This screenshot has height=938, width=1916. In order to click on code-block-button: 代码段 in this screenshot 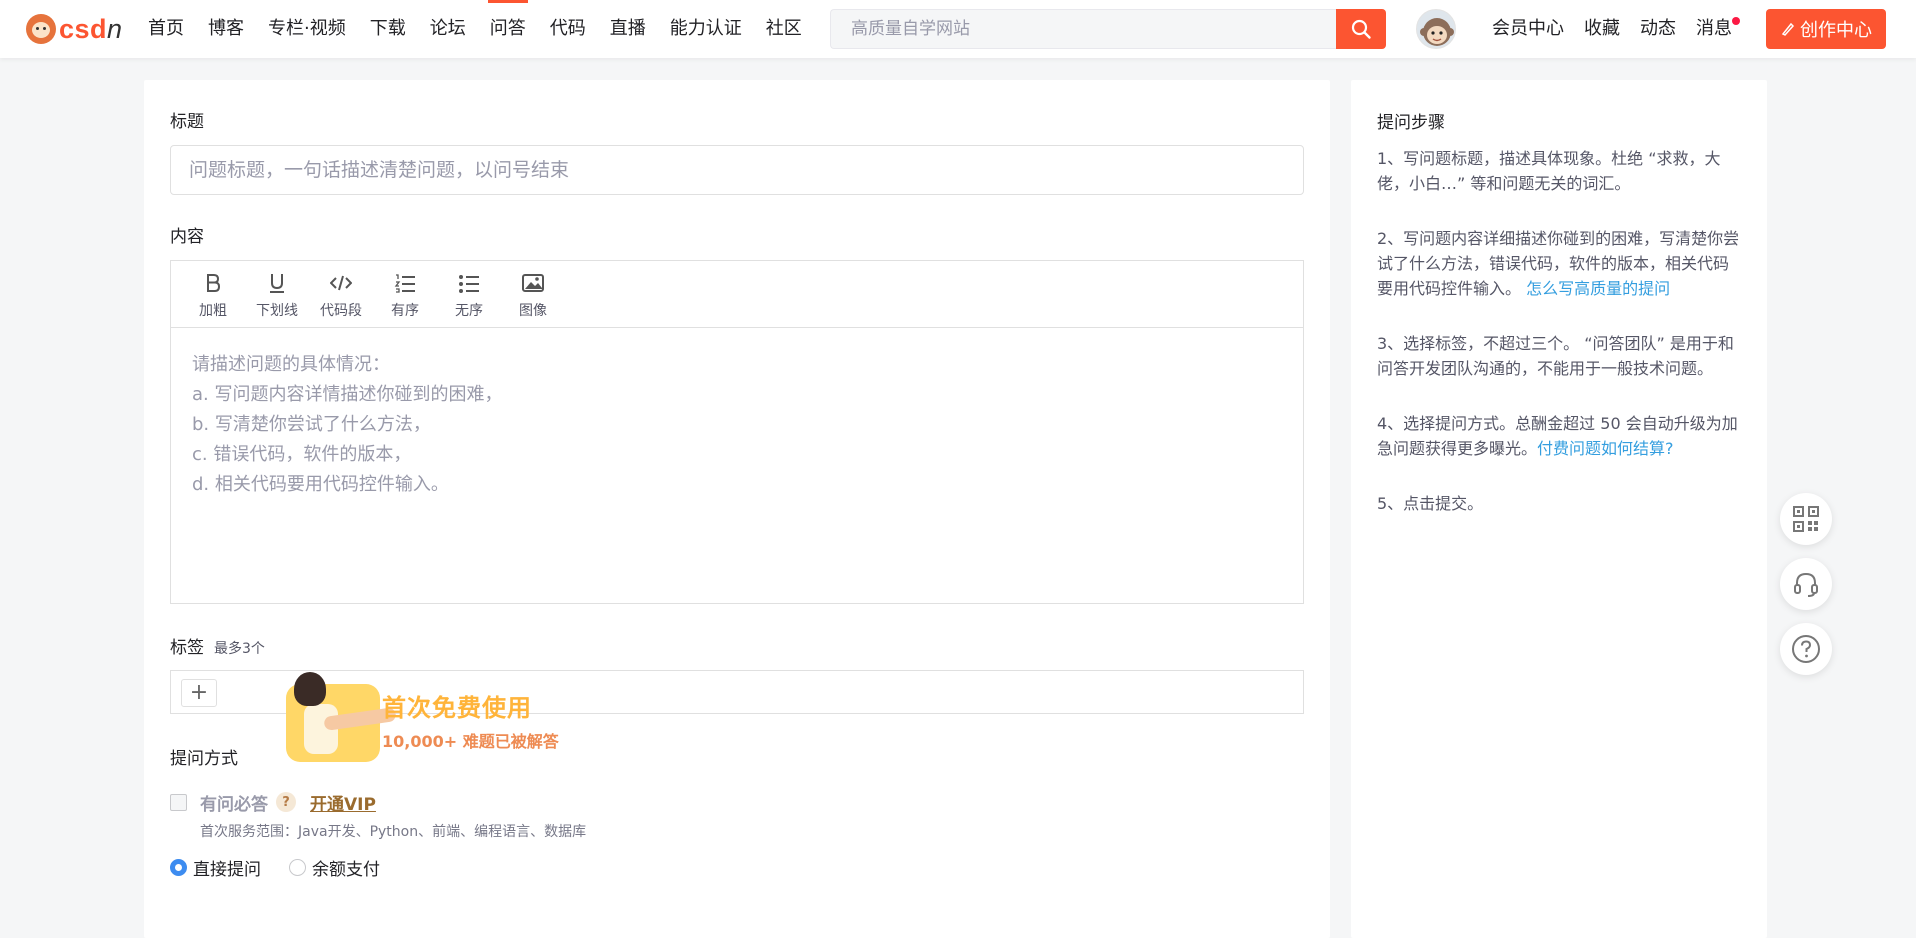, I will do `click(341, 294)`.